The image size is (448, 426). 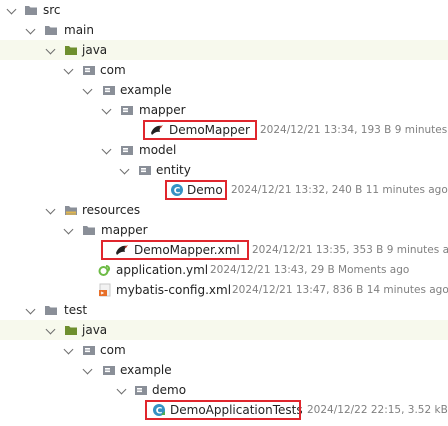 I want to click on file-meta: 2024/12/21 13:47, 836 B 14 minutes ago, so click(x=340, y=290).